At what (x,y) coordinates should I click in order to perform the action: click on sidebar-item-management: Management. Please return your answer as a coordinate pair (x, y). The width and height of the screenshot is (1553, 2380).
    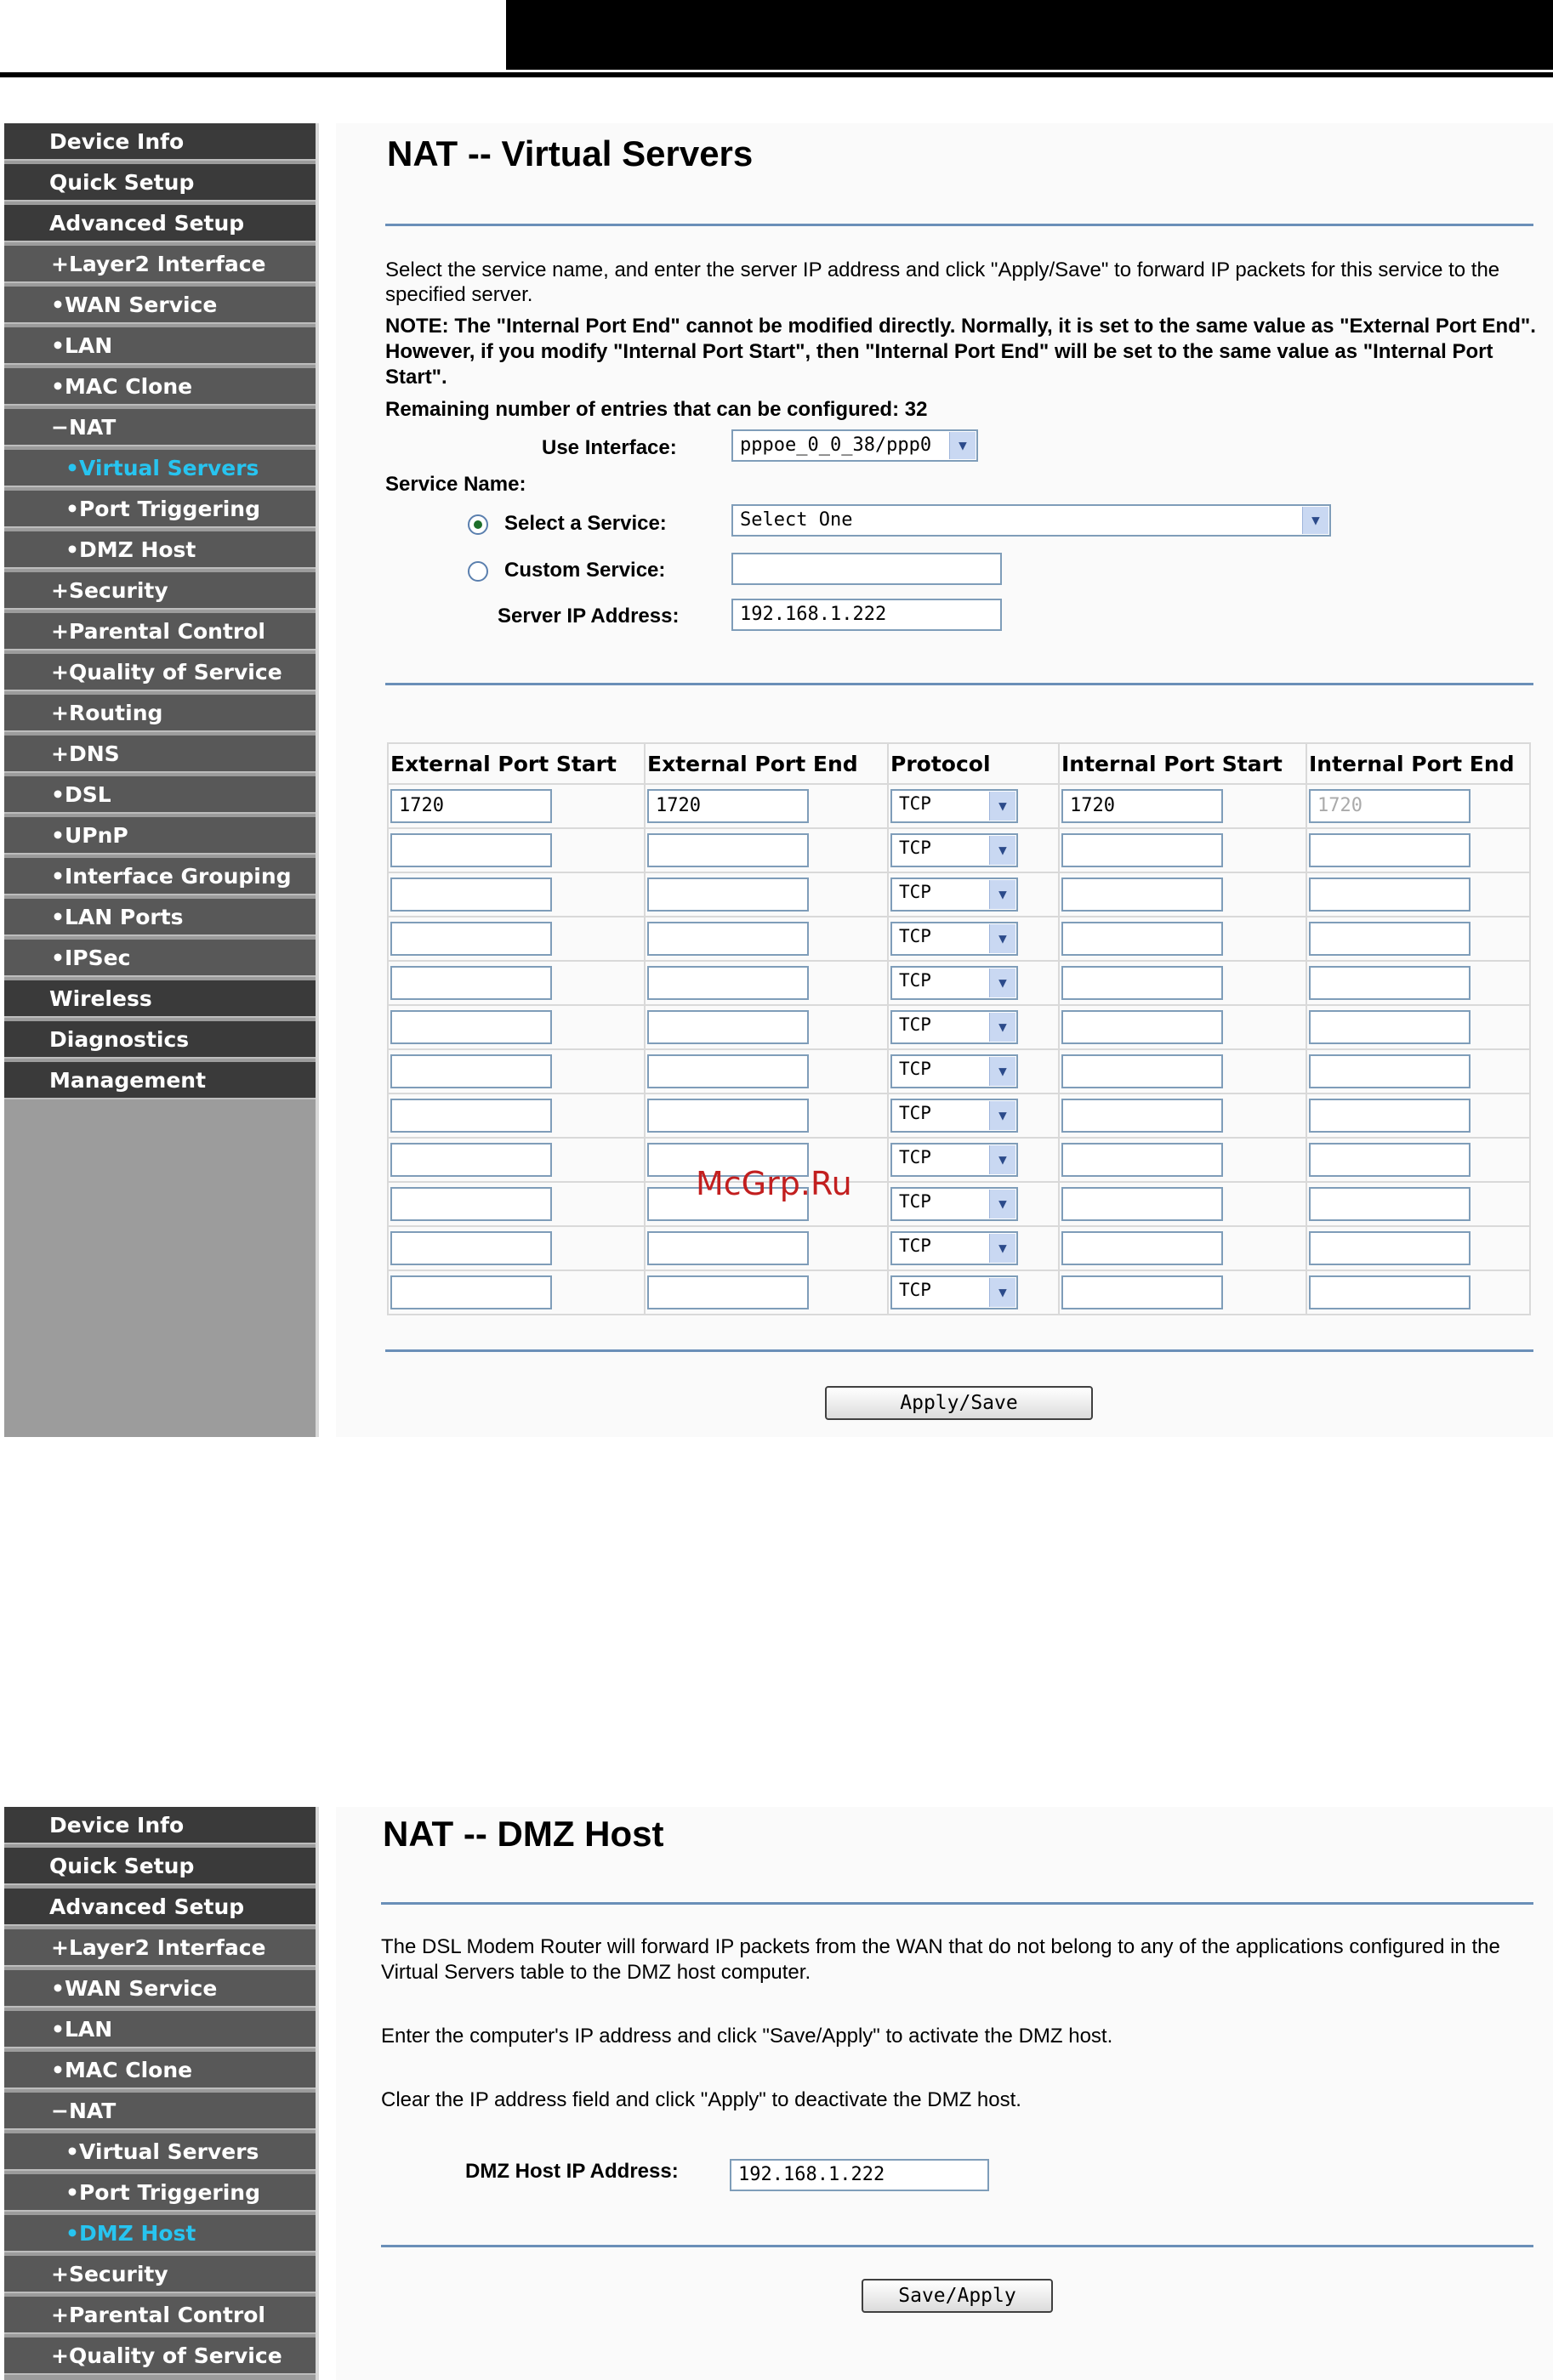
    Looking at the image, I should click on (160, 1080).